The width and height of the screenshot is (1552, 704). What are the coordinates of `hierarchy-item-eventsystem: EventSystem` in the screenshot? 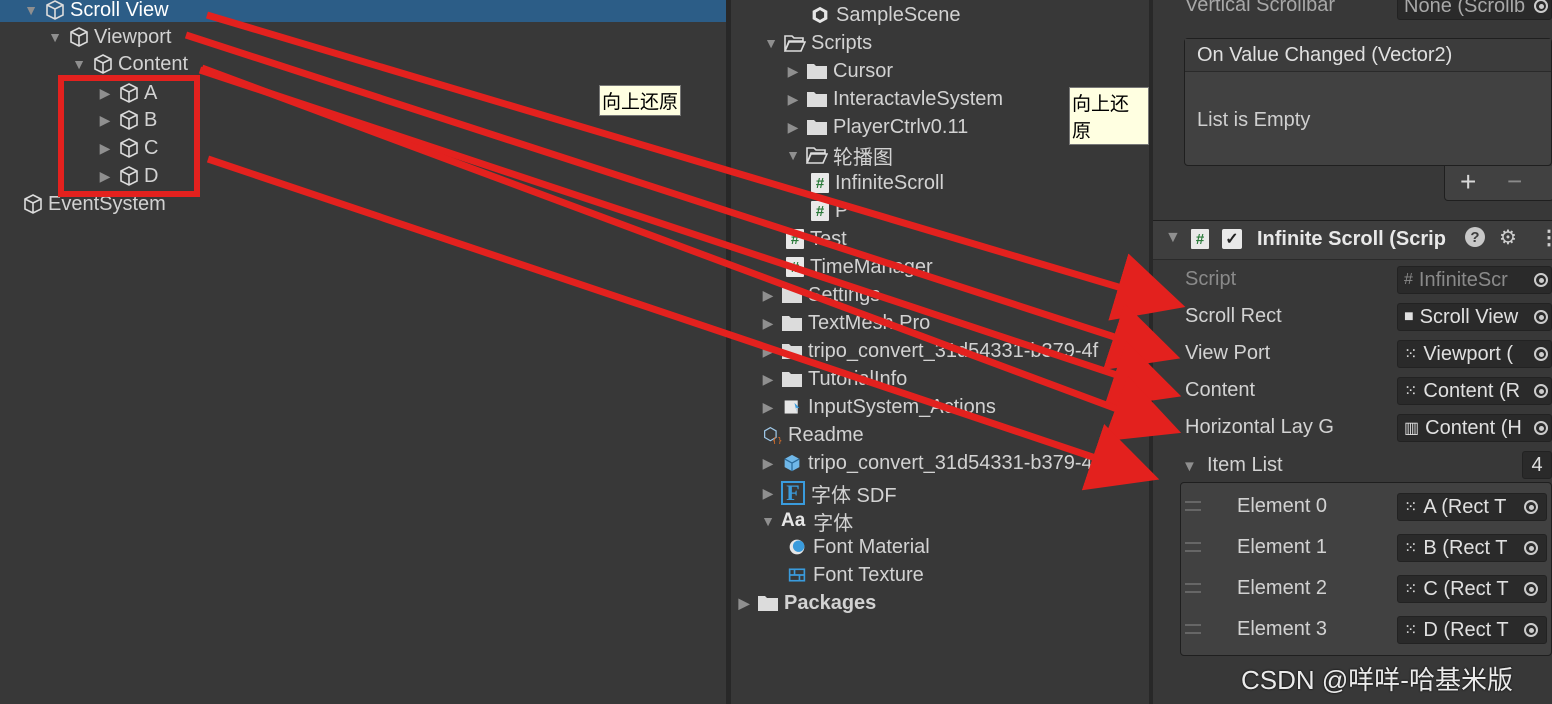 It's located at (94, 204).